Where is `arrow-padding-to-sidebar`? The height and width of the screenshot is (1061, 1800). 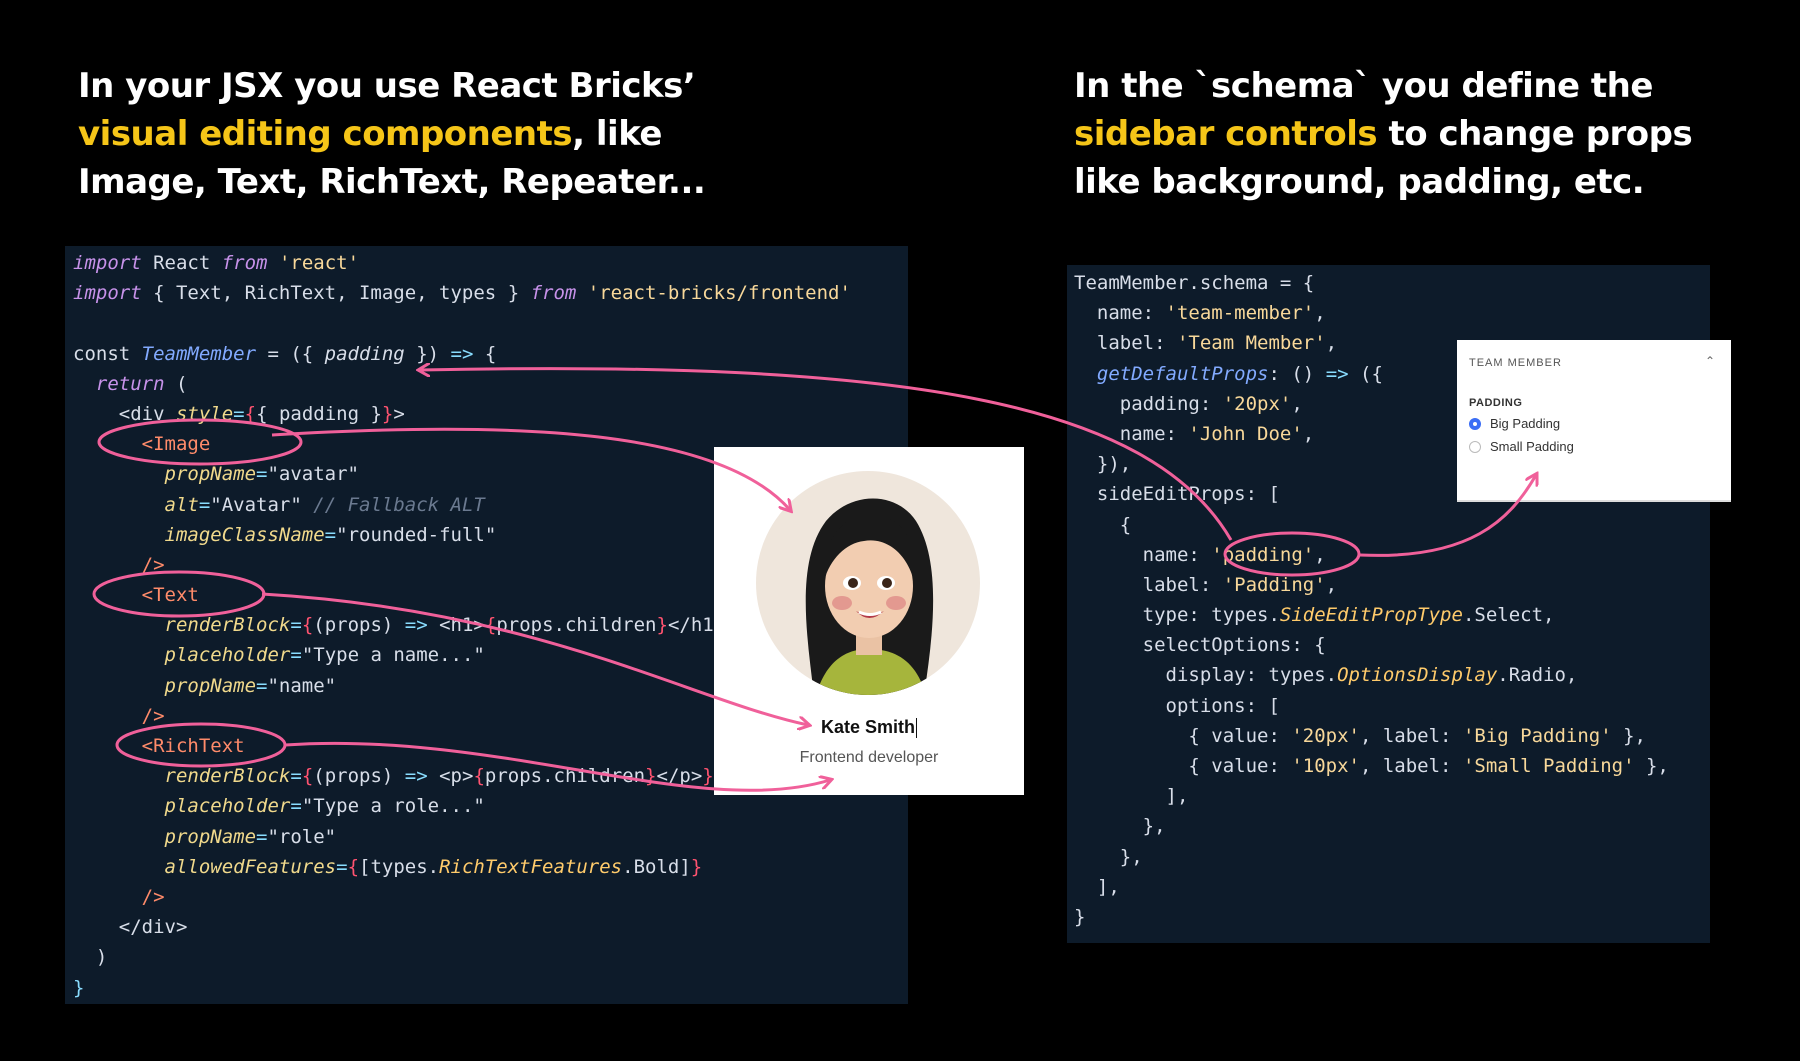 arrow-padding-to-sidebar is located at coordinates (1447, 516).